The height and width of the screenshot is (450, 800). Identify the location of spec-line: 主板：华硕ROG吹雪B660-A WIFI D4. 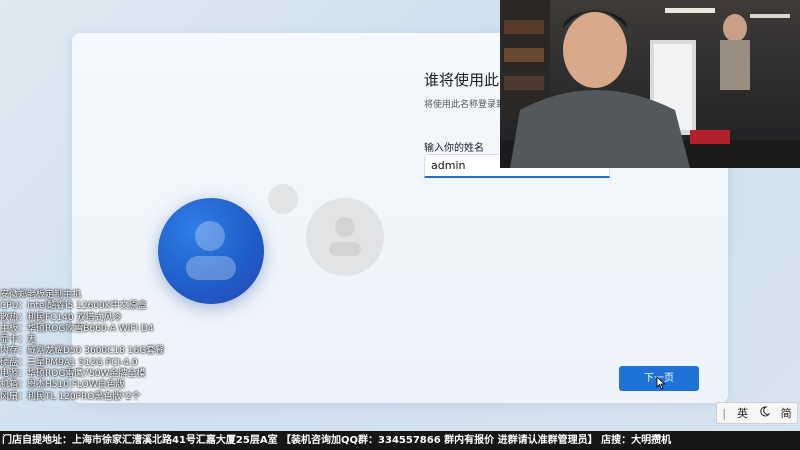
(77, 328).